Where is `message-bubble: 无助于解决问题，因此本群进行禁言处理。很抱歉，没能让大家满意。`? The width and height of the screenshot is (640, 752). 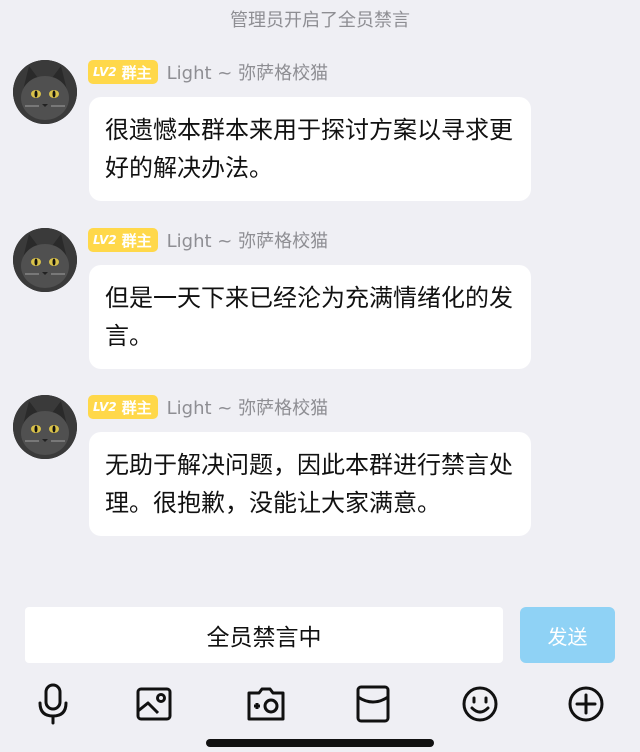
message-bubble: 无助于解决问题，因此本群进行禁言处理。很抱歉，没能让大家满意。 is located at coordinates (310, 484).